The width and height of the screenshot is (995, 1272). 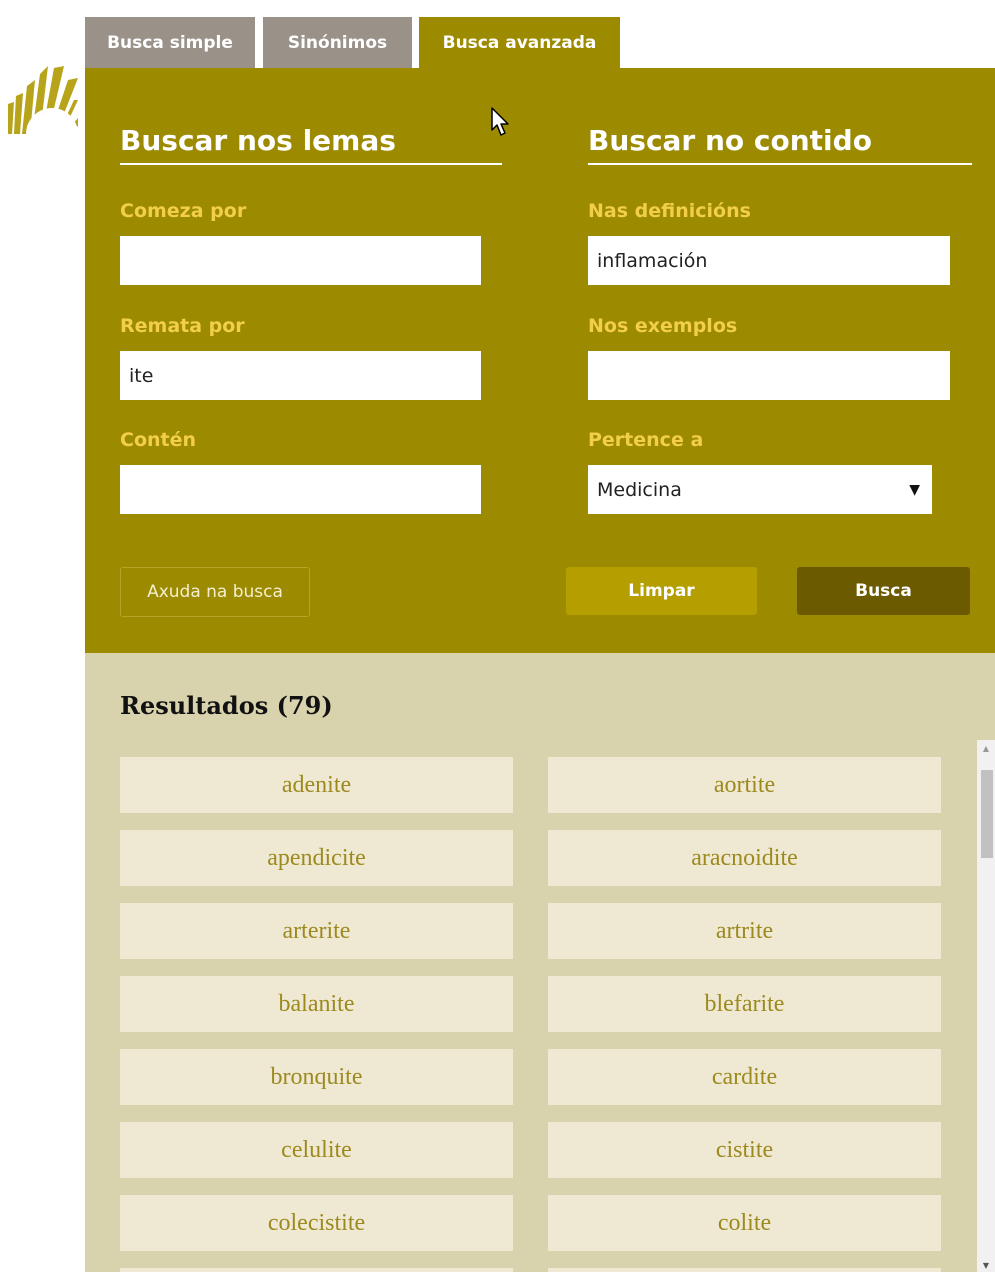 What do you see at coordinates (646, 440) in the screenshot?
I see `belongs-to-label: Pertence a` at bounding box center [646, 440].